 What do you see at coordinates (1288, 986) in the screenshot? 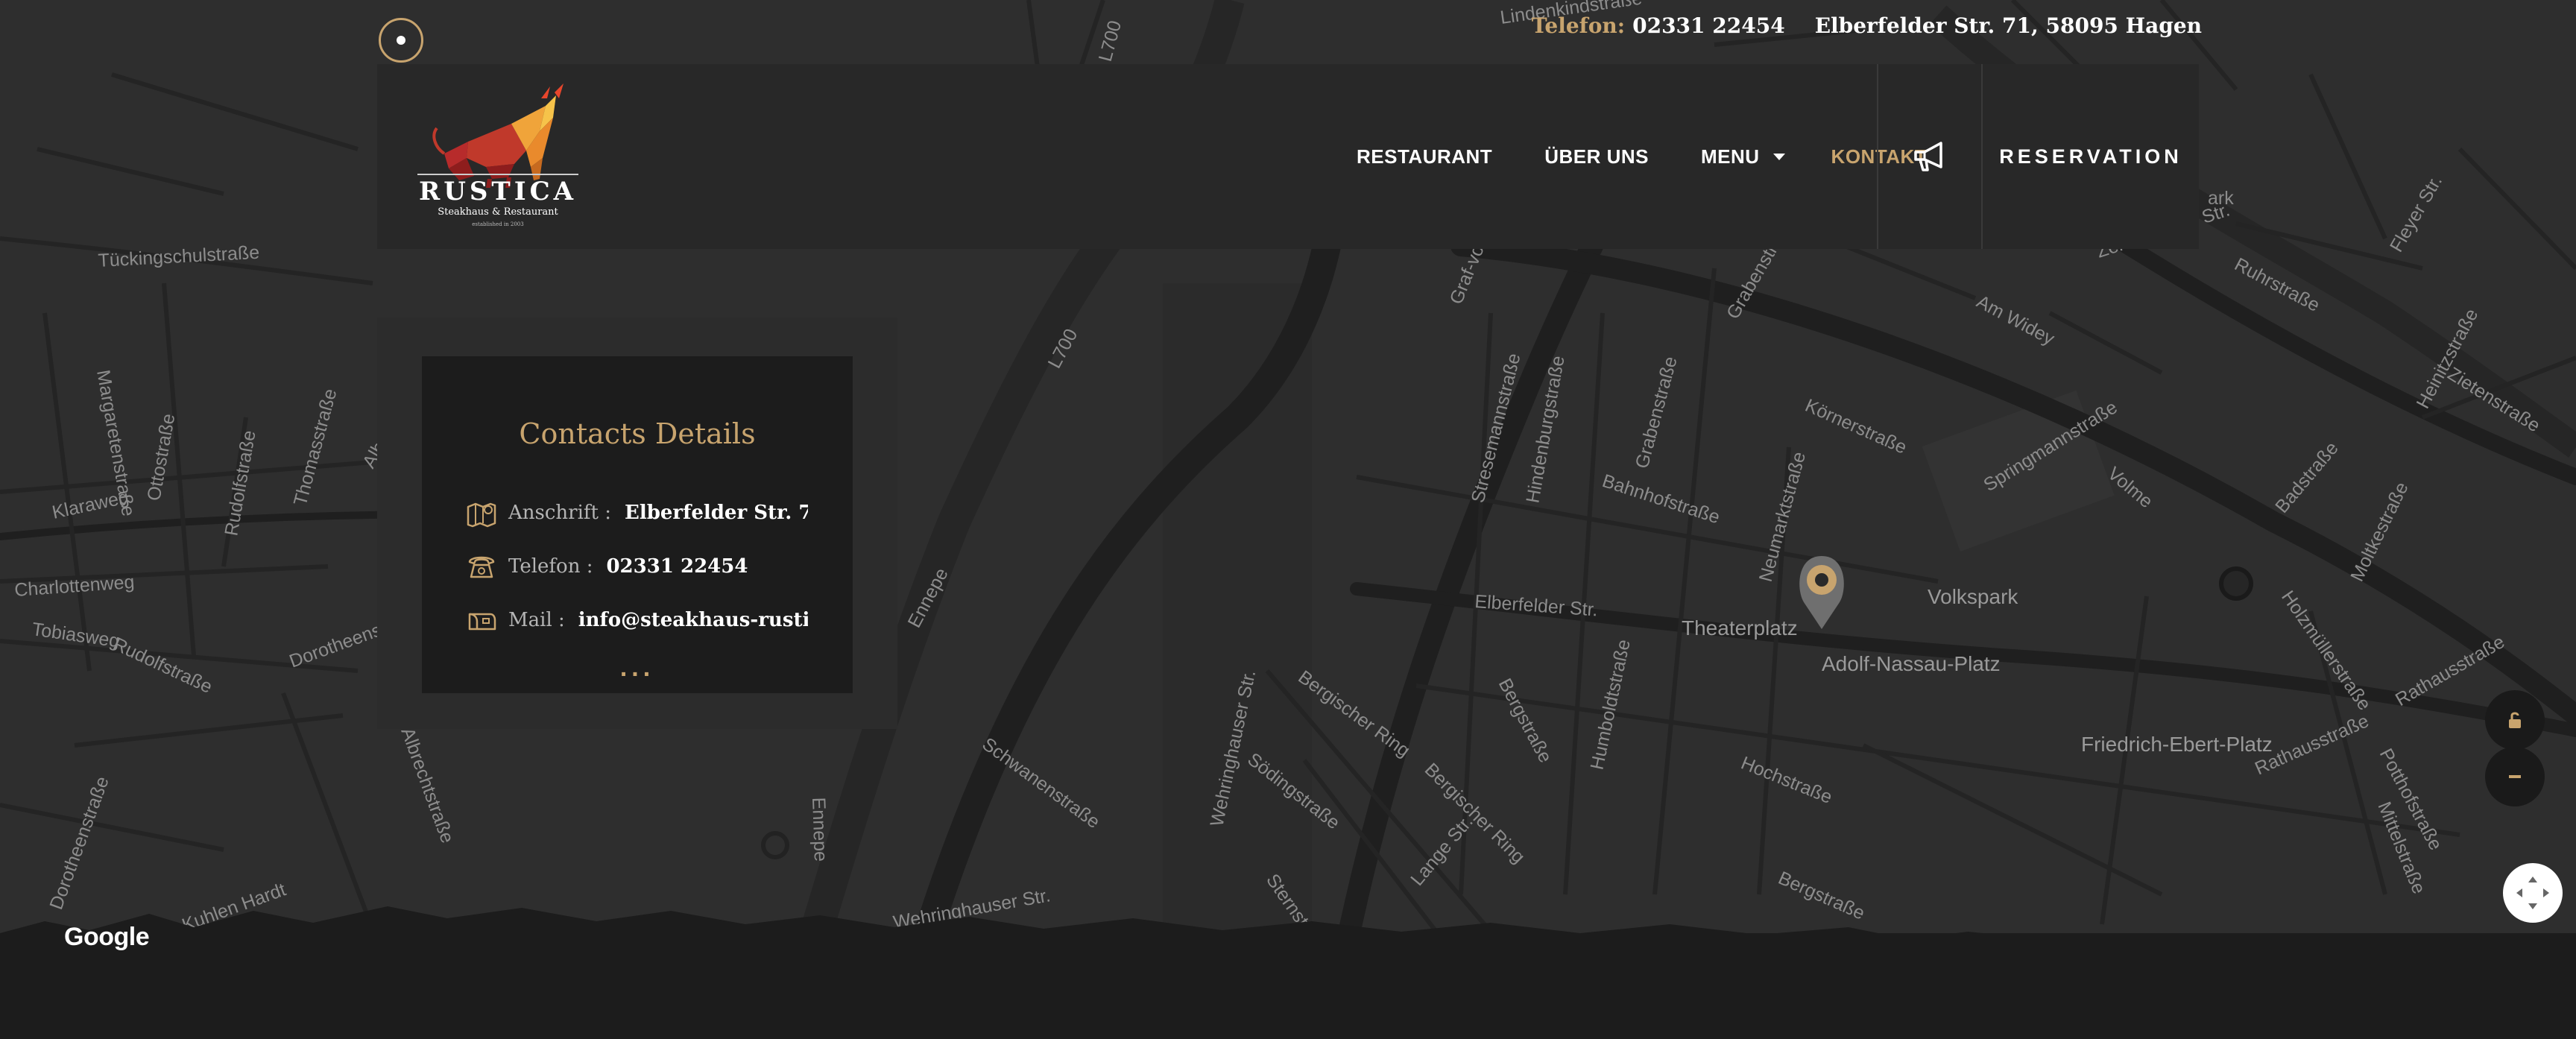
I see `footer-band` at bounding box center [1288, 986].